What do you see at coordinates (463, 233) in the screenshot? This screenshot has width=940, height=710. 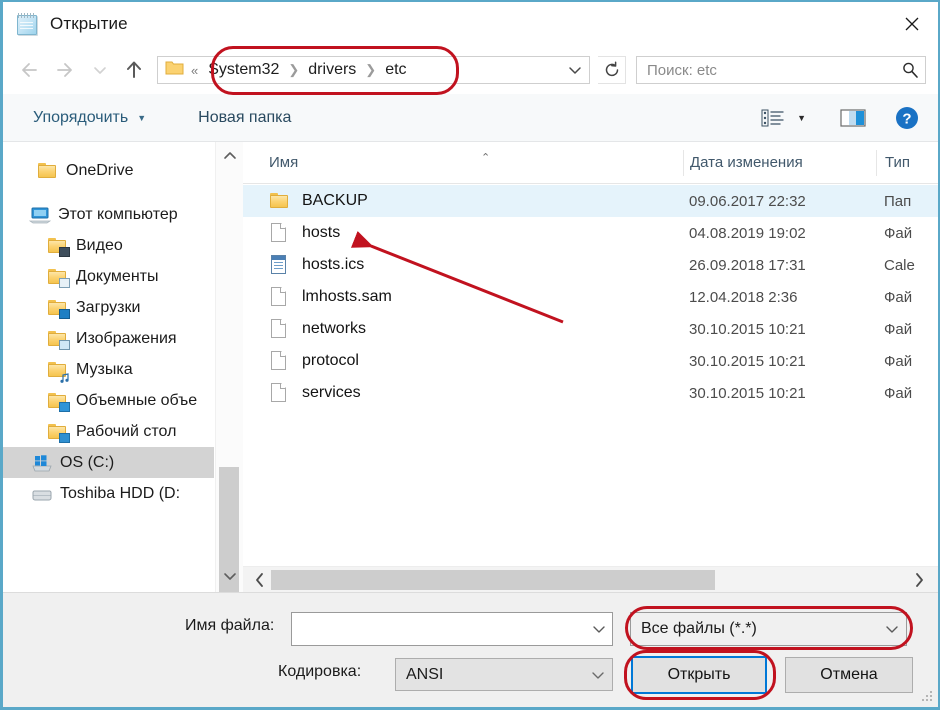 I see `file-name-cell: hosts` at bounding box center [463, 233].